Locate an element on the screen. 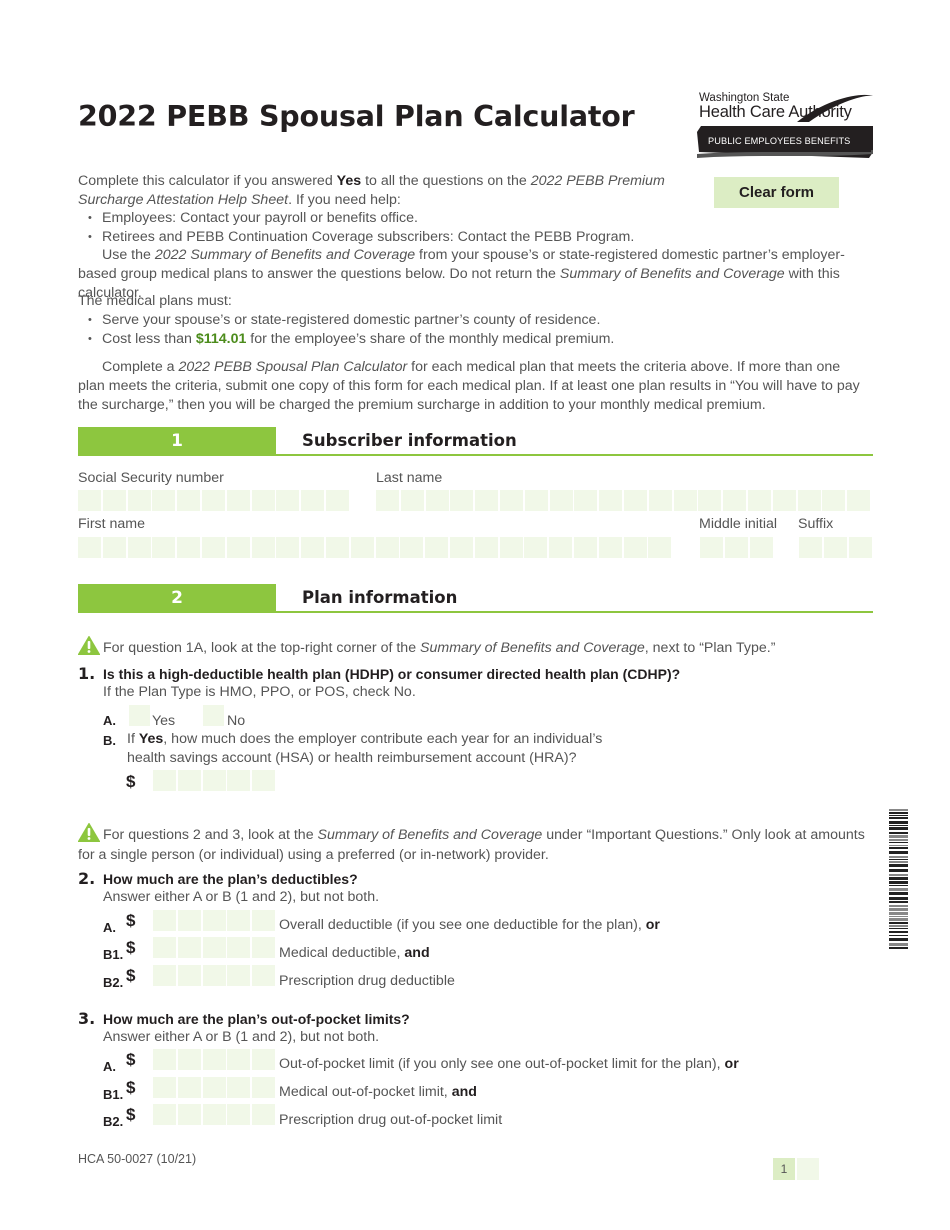  last-name-field is located at coordinates (623, 500).